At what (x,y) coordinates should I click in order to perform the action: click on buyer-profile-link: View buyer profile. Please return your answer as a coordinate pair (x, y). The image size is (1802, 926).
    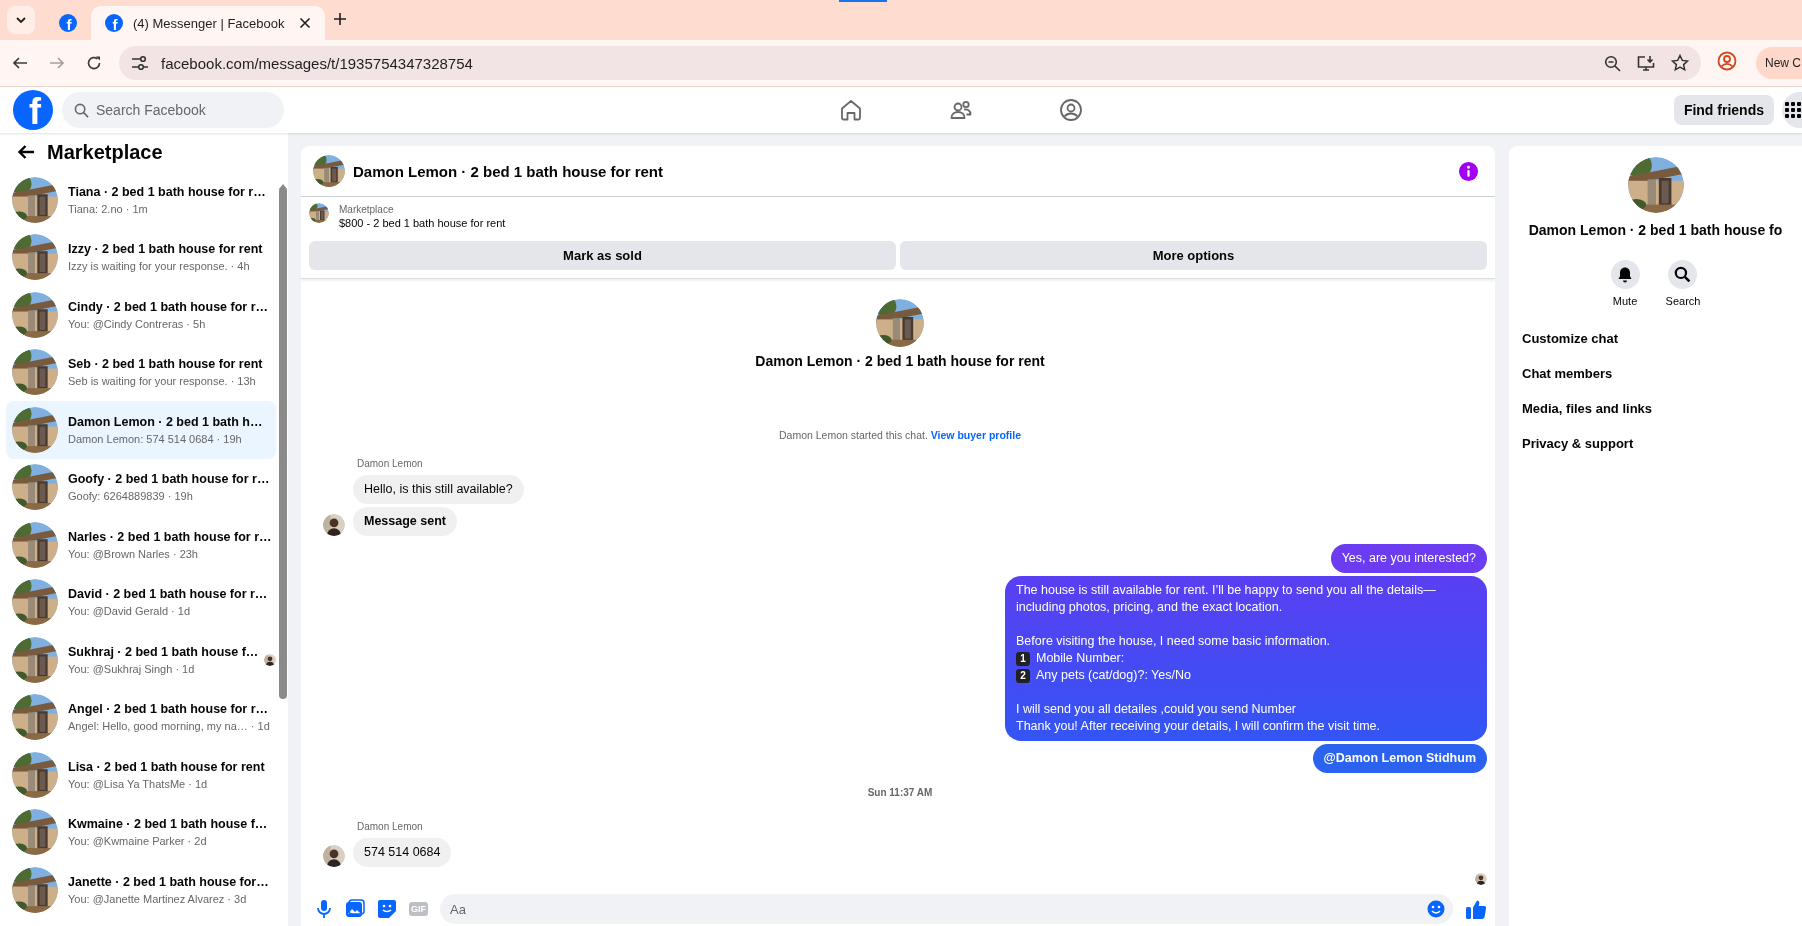
    Looking at the image, I should click on (975, 435).